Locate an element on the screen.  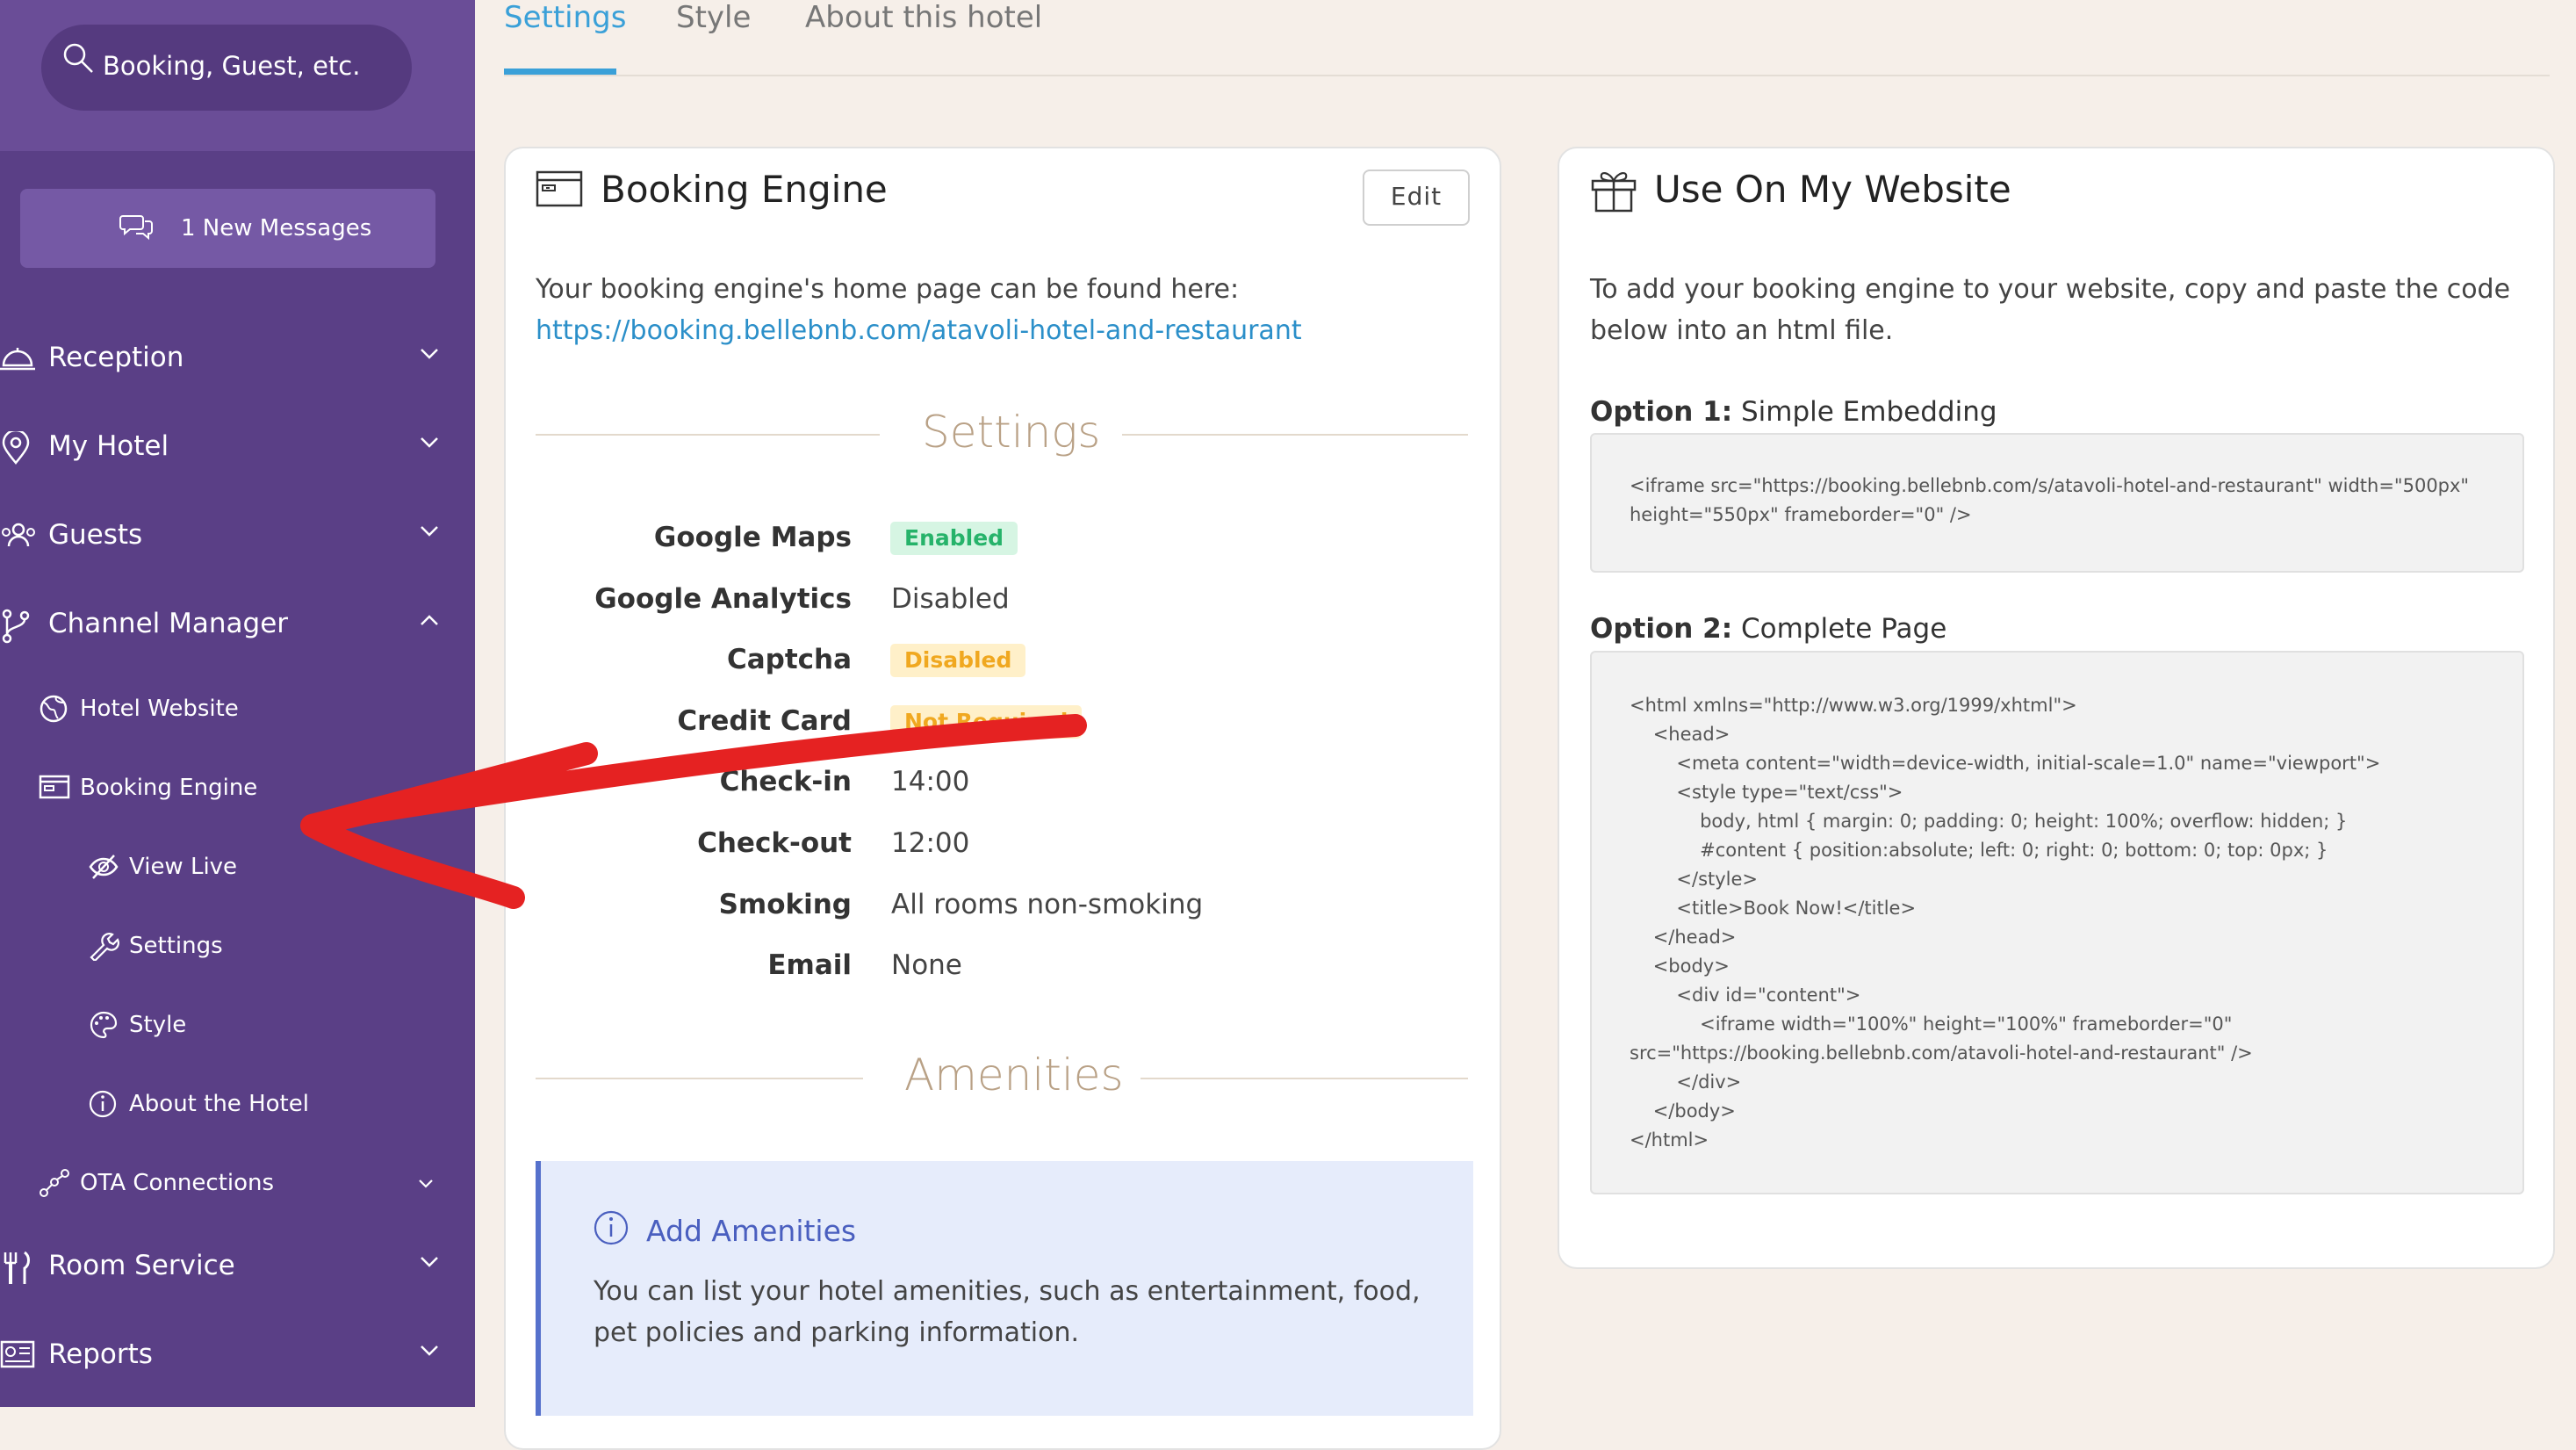
option-2-label: Option 2: Complete Page is located at coordinates (1768, 629).